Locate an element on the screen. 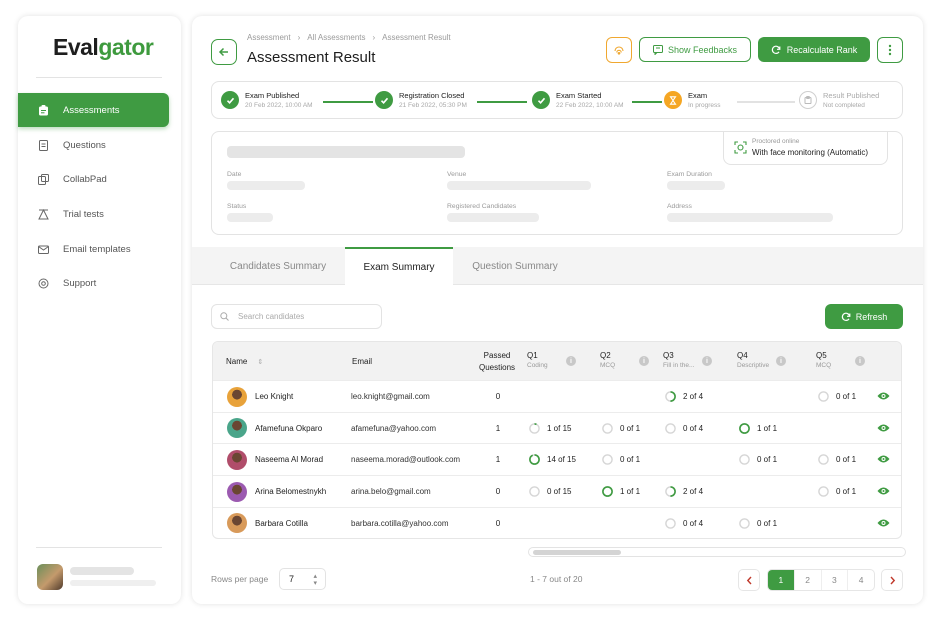 This screenshot has width=942, height=624. address-label: Address is located at coordinates (679, 206).